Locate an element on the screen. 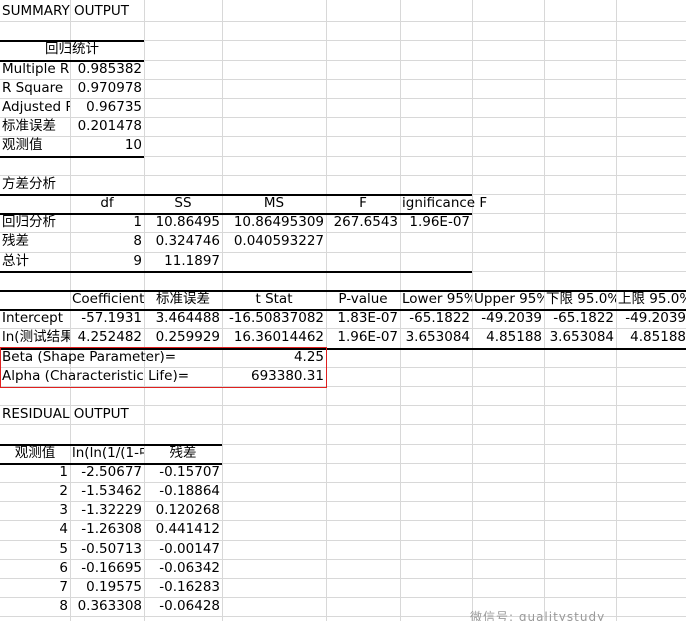 The width and height of the screenshot is (686, 621). anova-cell: 回归分析 is located at coordinates (35, 222).